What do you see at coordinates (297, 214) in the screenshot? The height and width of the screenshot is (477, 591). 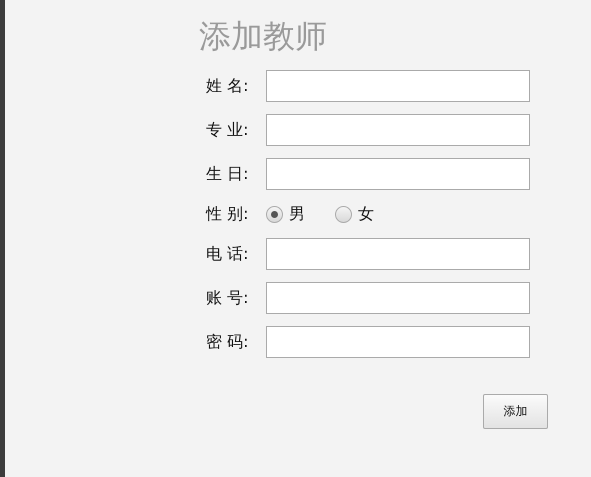 I see `radio-label: 男` at bounding box center [297, 214].